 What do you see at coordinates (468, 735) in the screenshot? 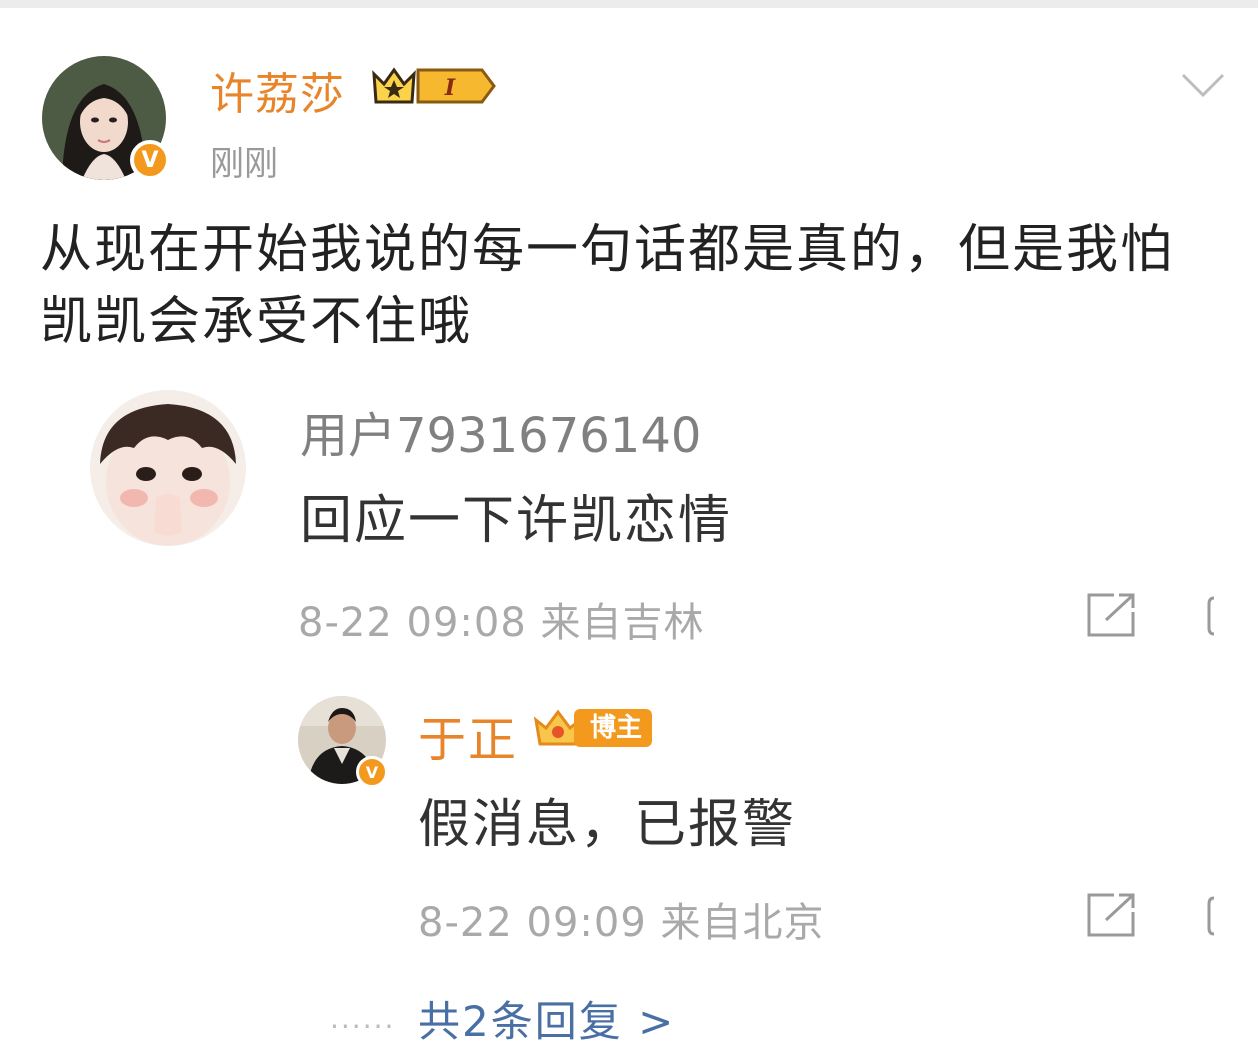
I see `replier-name: 于正` at bounding box center [468, 735].